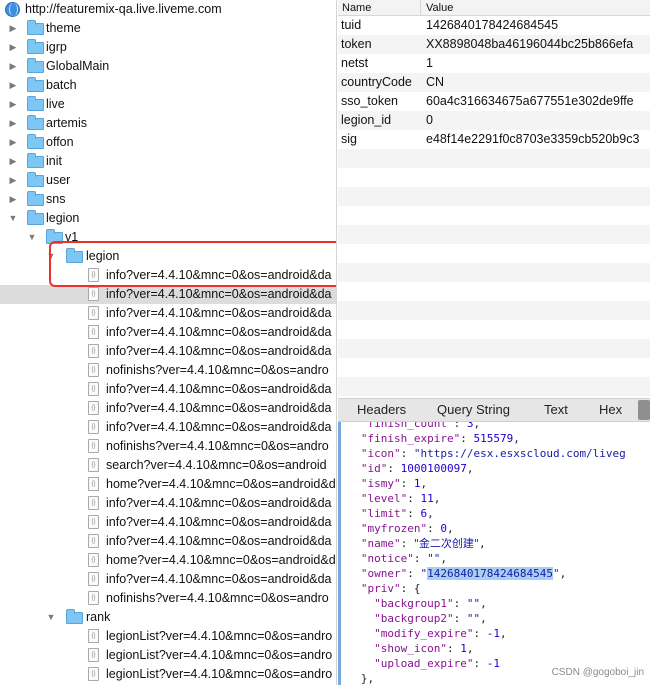 The image size is (650, 685). I want to click on json-key: "icon", so click(380, 453).